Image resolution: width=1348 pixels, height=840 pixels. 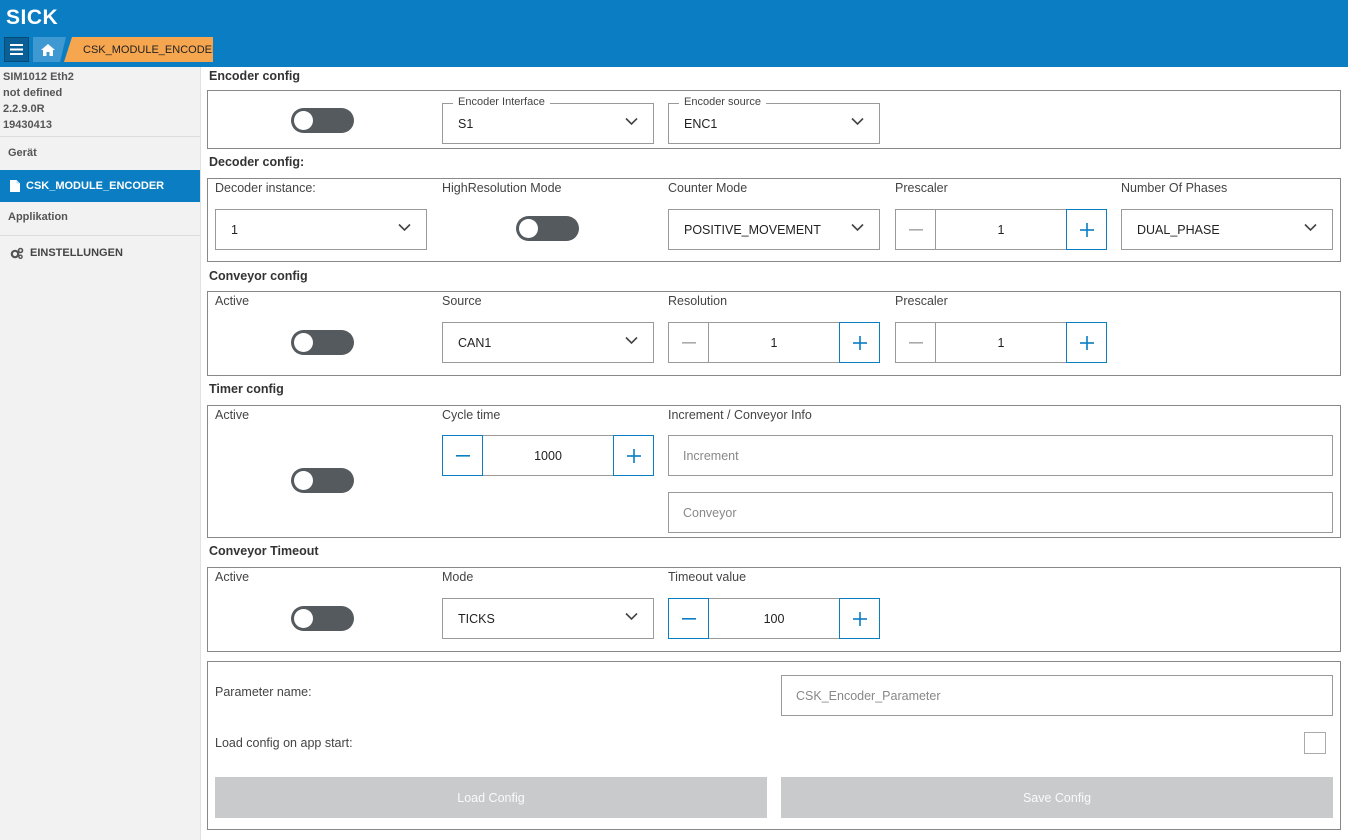 I want to click on conveyor-prescaler-value: 1, so click(x=1001, y=342).